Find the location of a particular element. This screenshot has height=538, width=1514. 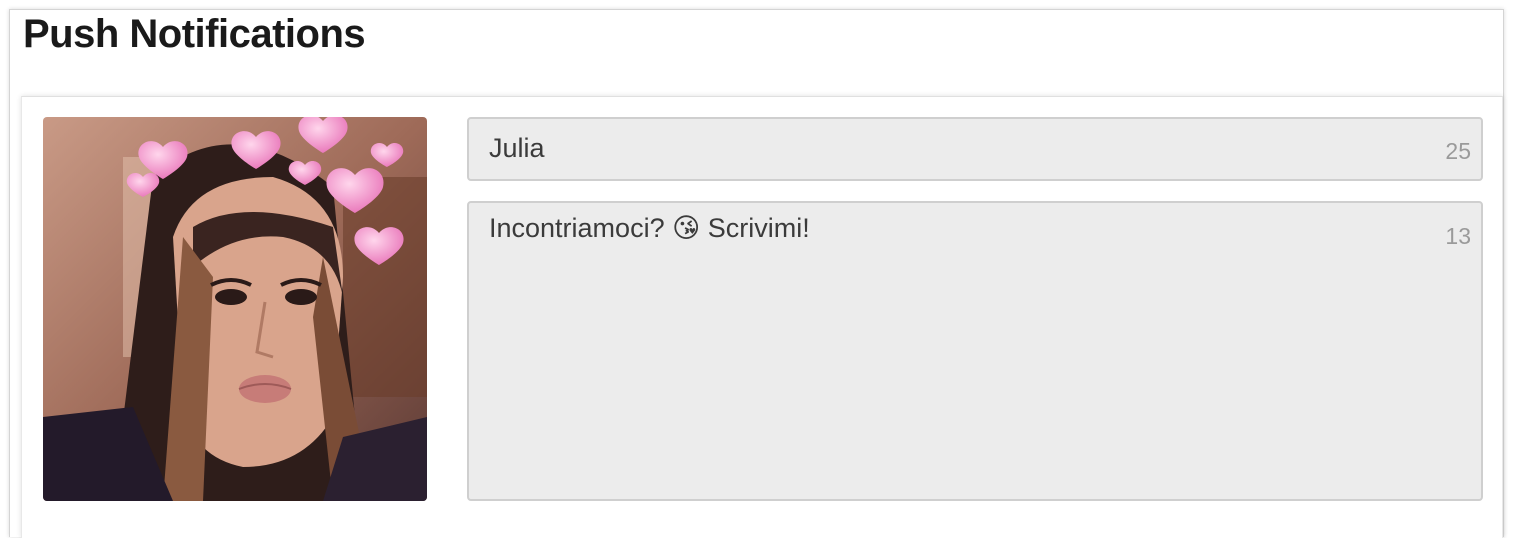

title-char-counter: 25 is located at coordinates (1458, 151).